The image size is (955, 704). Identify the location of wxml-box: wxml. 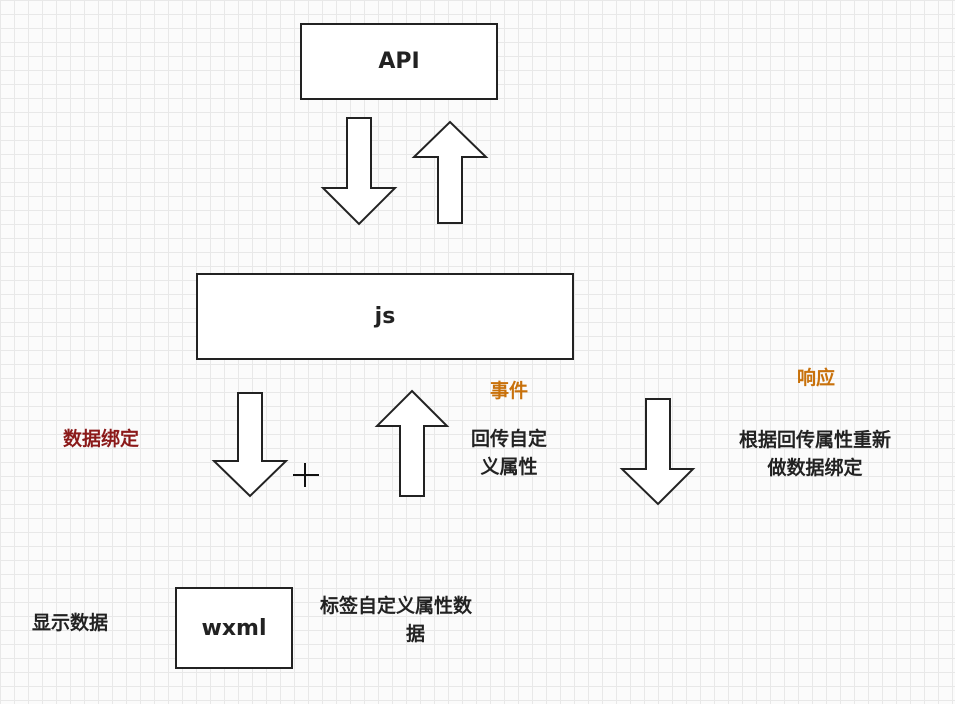
(234, 628).